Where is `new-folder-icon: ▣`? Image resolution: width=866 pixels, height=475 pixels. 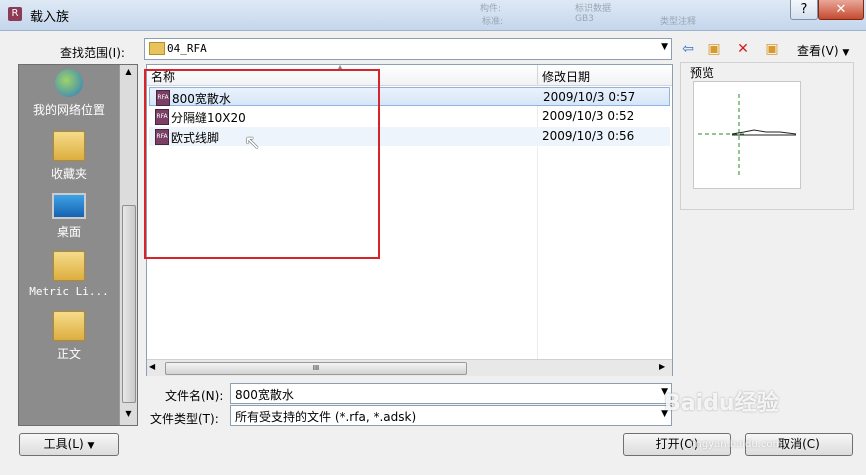 new-folder-icon: ▣ is located at coordinates (772, 49).